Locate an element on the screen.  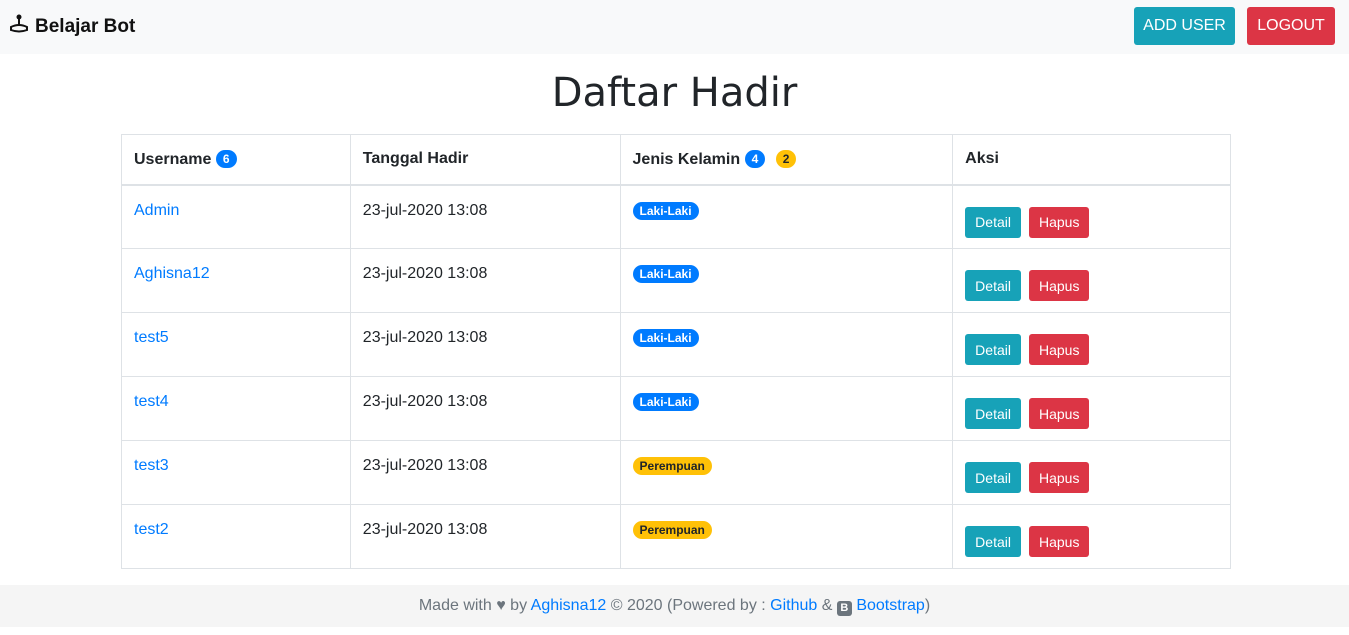
username-link: test3 is located at coordinates (151, 465).